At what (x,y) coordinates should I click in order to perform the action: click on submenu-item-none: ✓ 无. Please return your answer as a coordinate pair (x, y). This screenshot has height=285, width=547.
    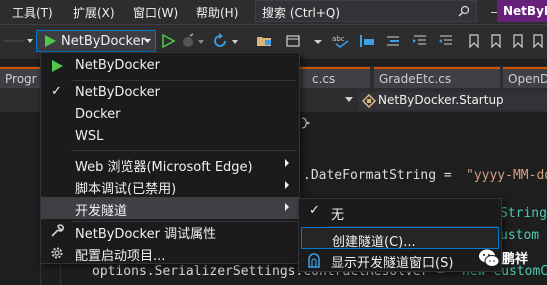
    Looking at the image, I should click on (400, 212).